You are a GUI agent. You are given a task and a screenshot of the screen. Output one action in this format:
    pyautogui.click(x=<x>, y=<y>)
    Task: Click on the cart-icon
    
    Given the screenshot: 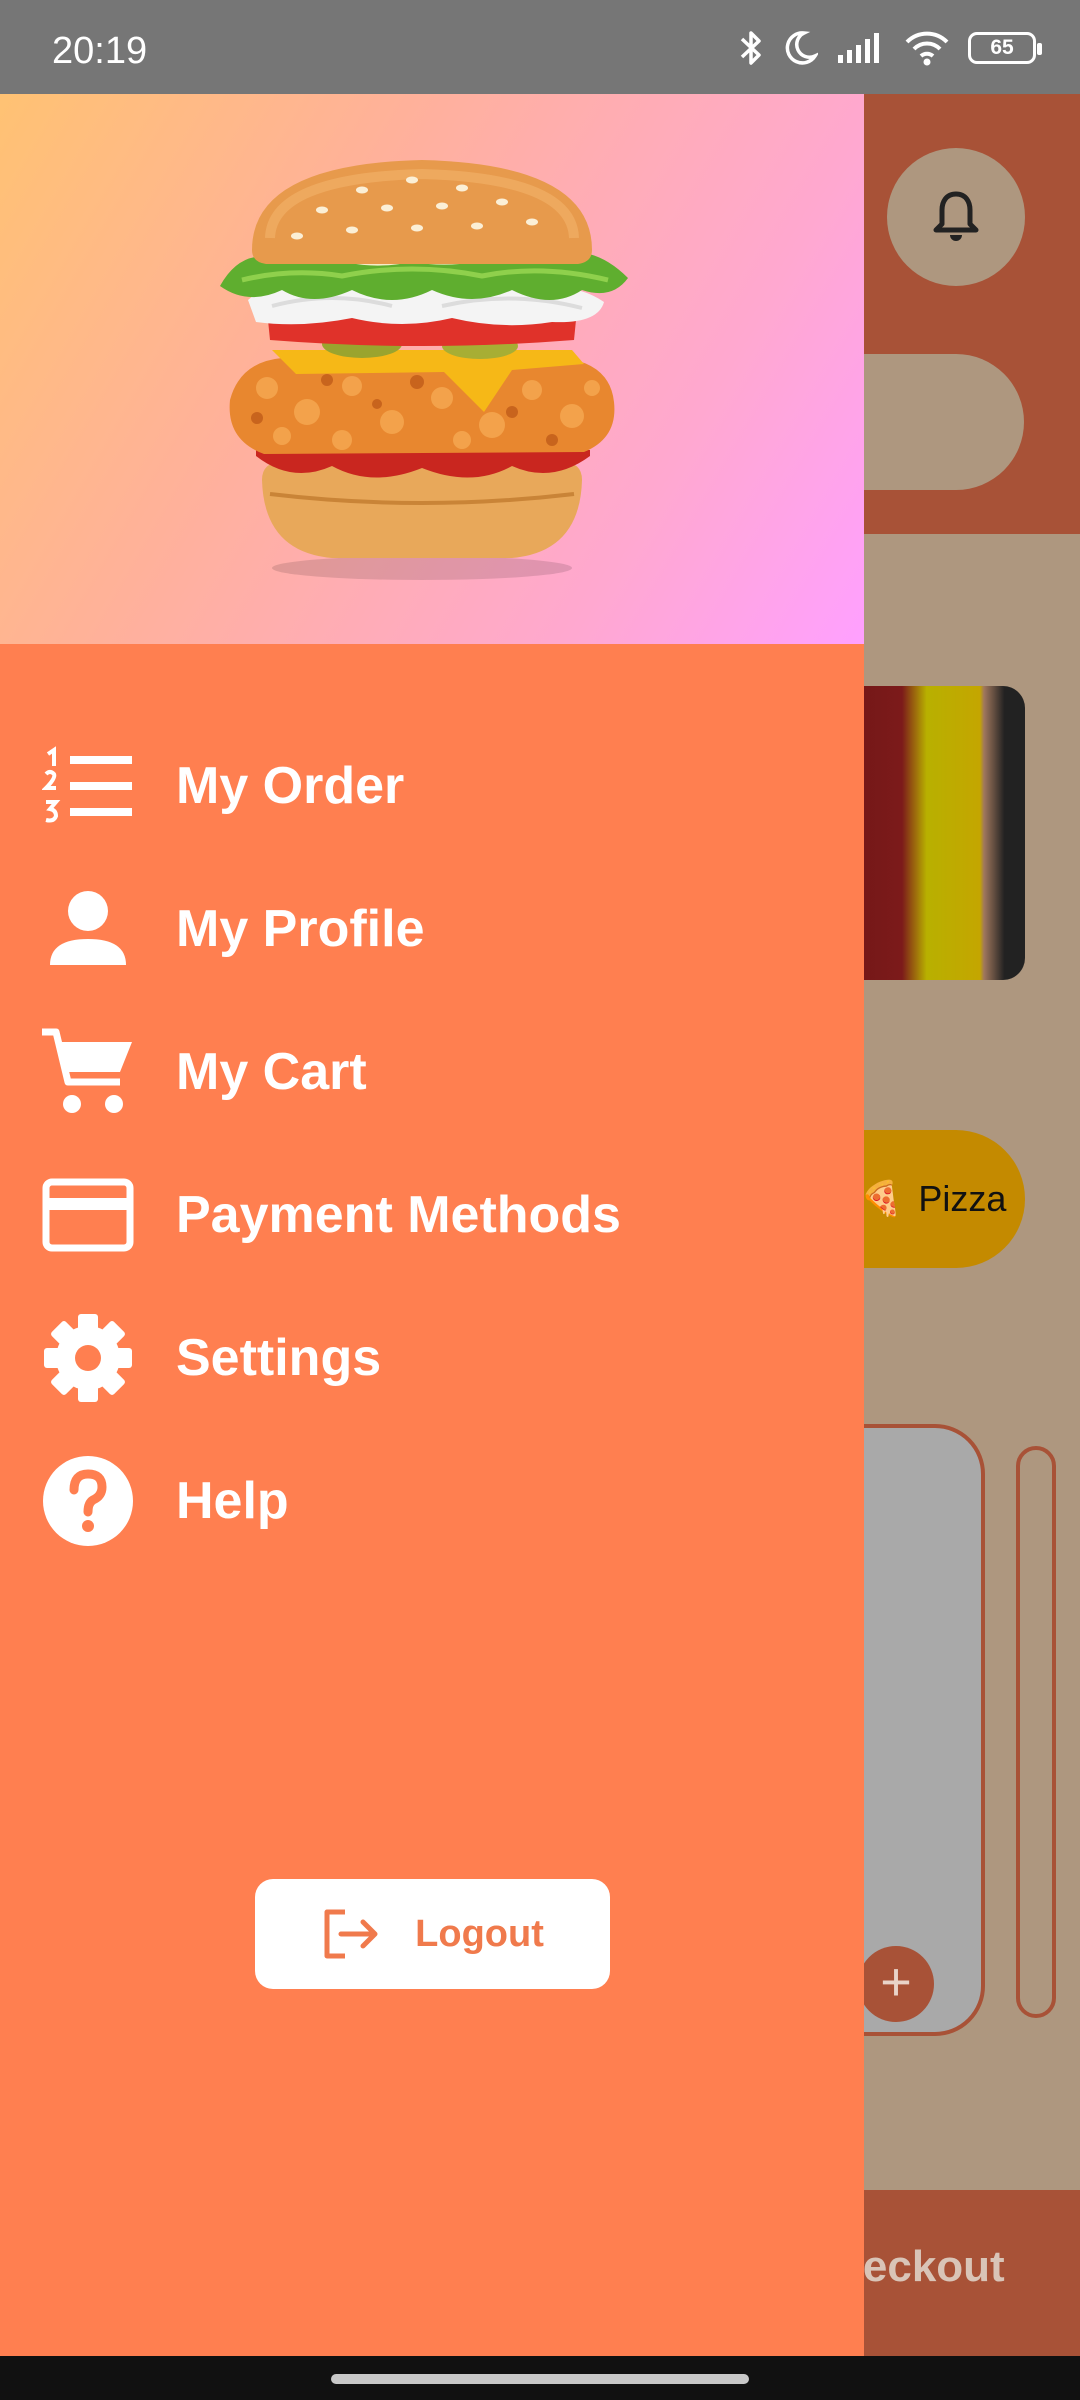 What is the action you would take?
    pyautogui.click(x=88, y=1072)
    